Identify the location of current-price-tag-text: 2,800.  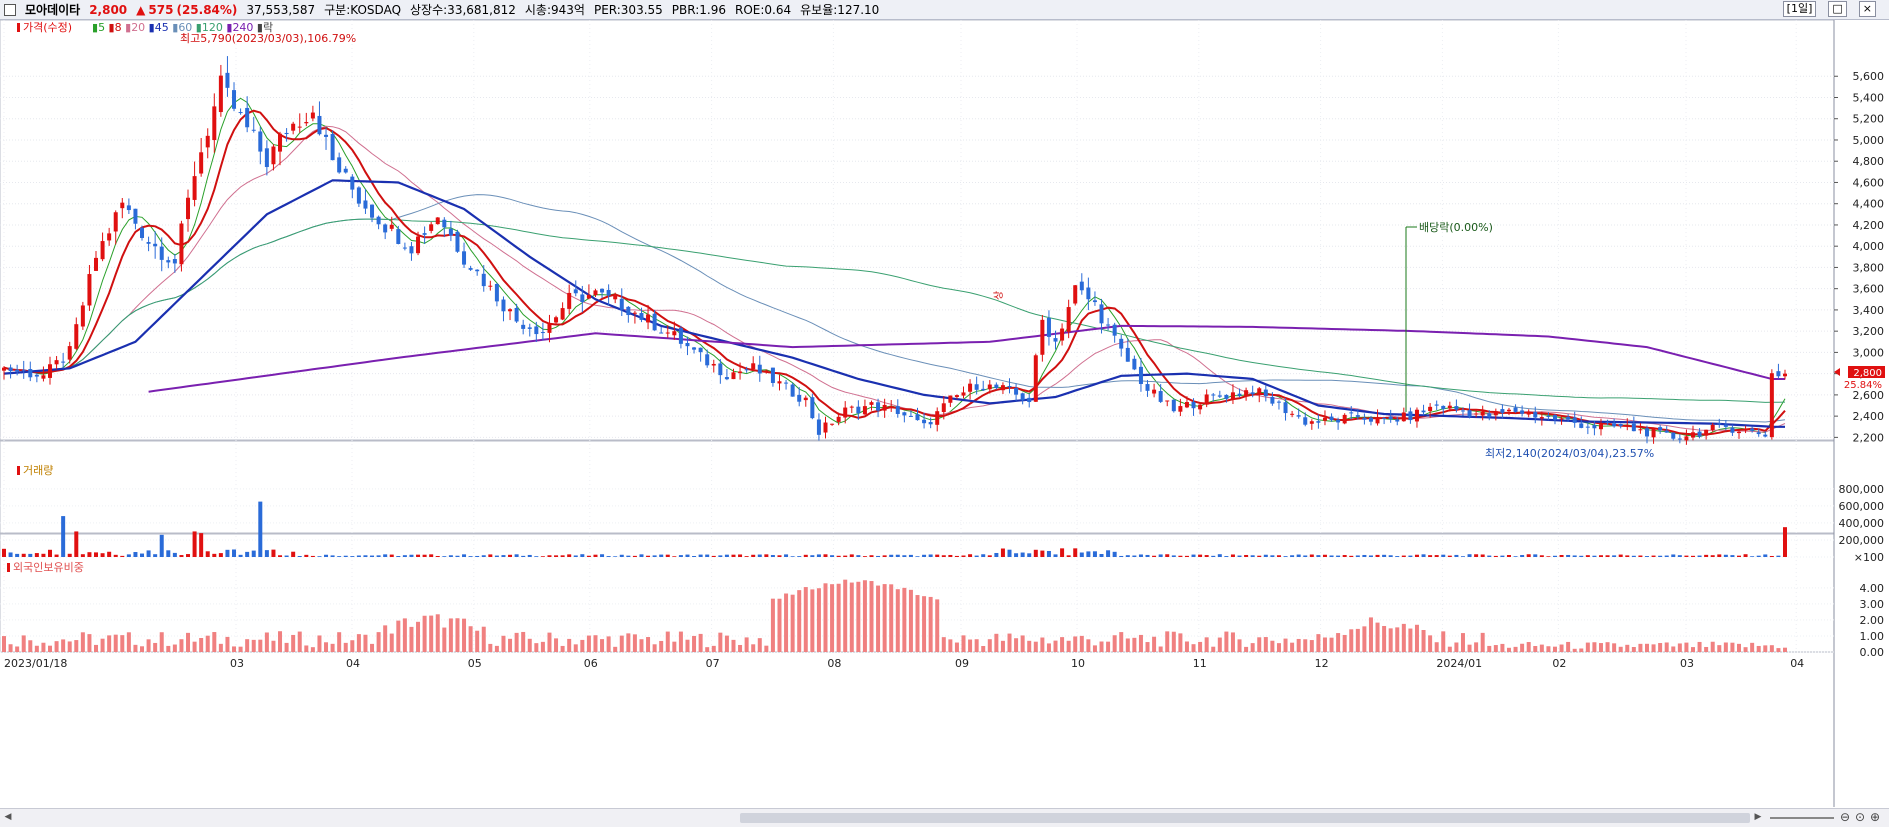
(1867, 373).